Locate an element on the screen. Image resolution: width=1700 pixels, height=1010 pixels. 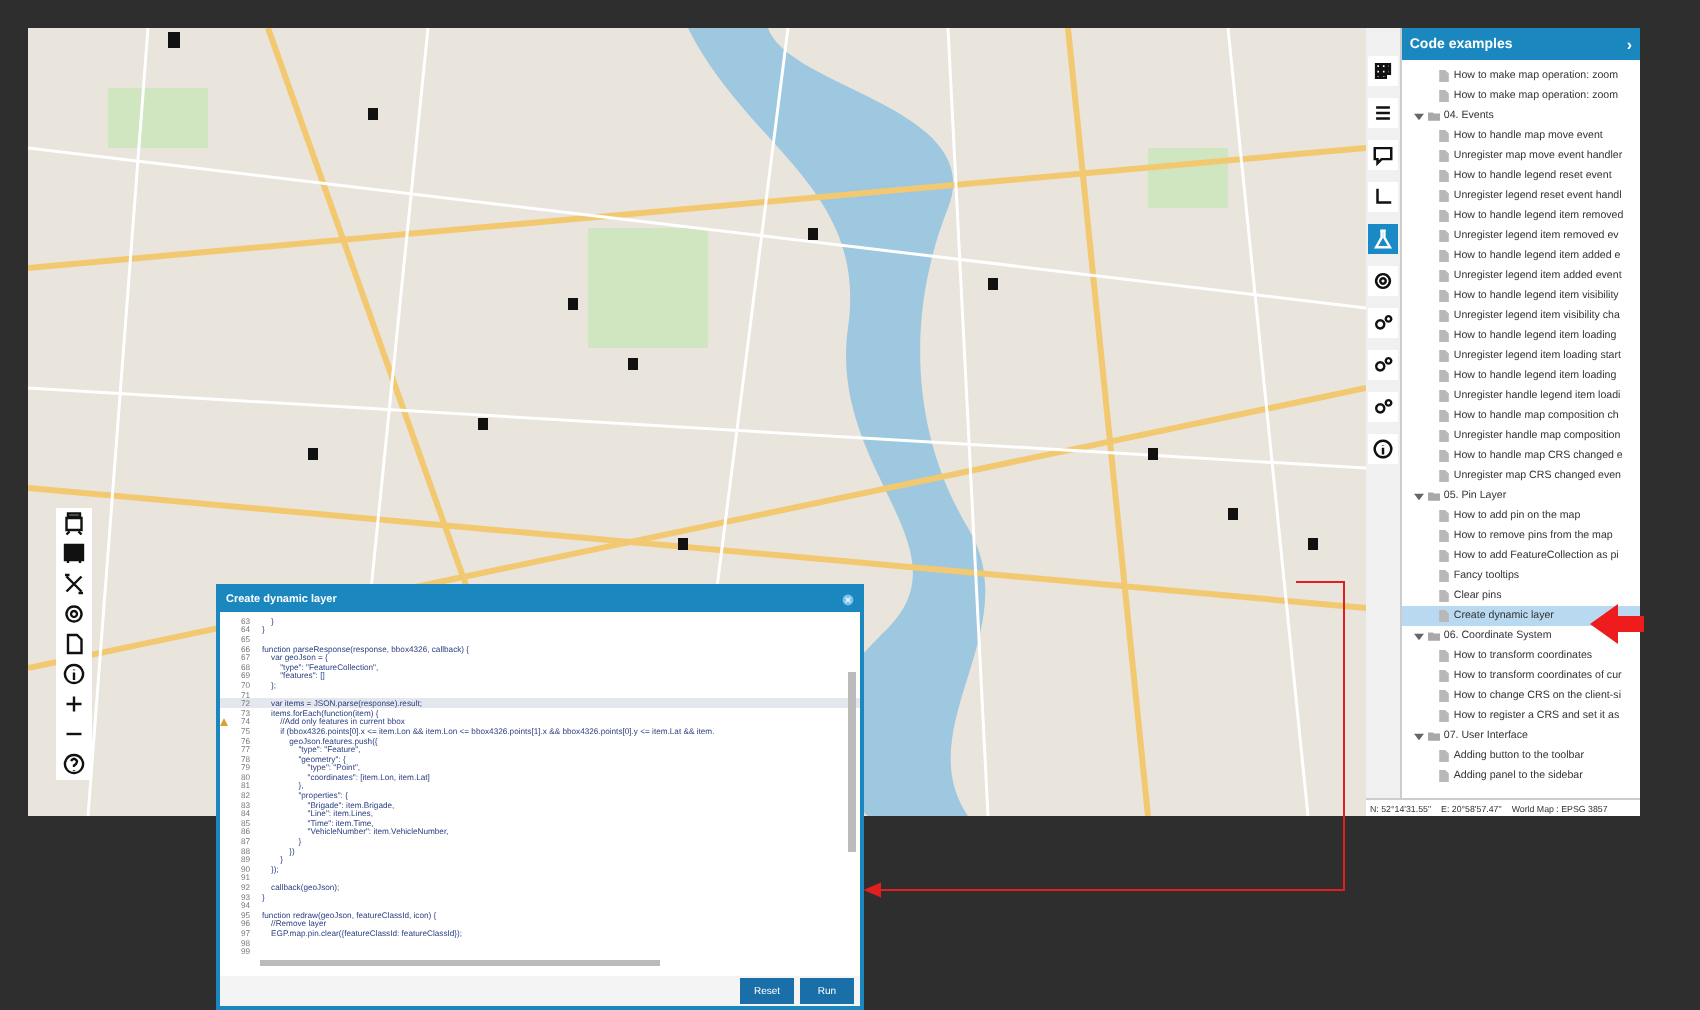
comment-button is located at coordinates (1382, 155).